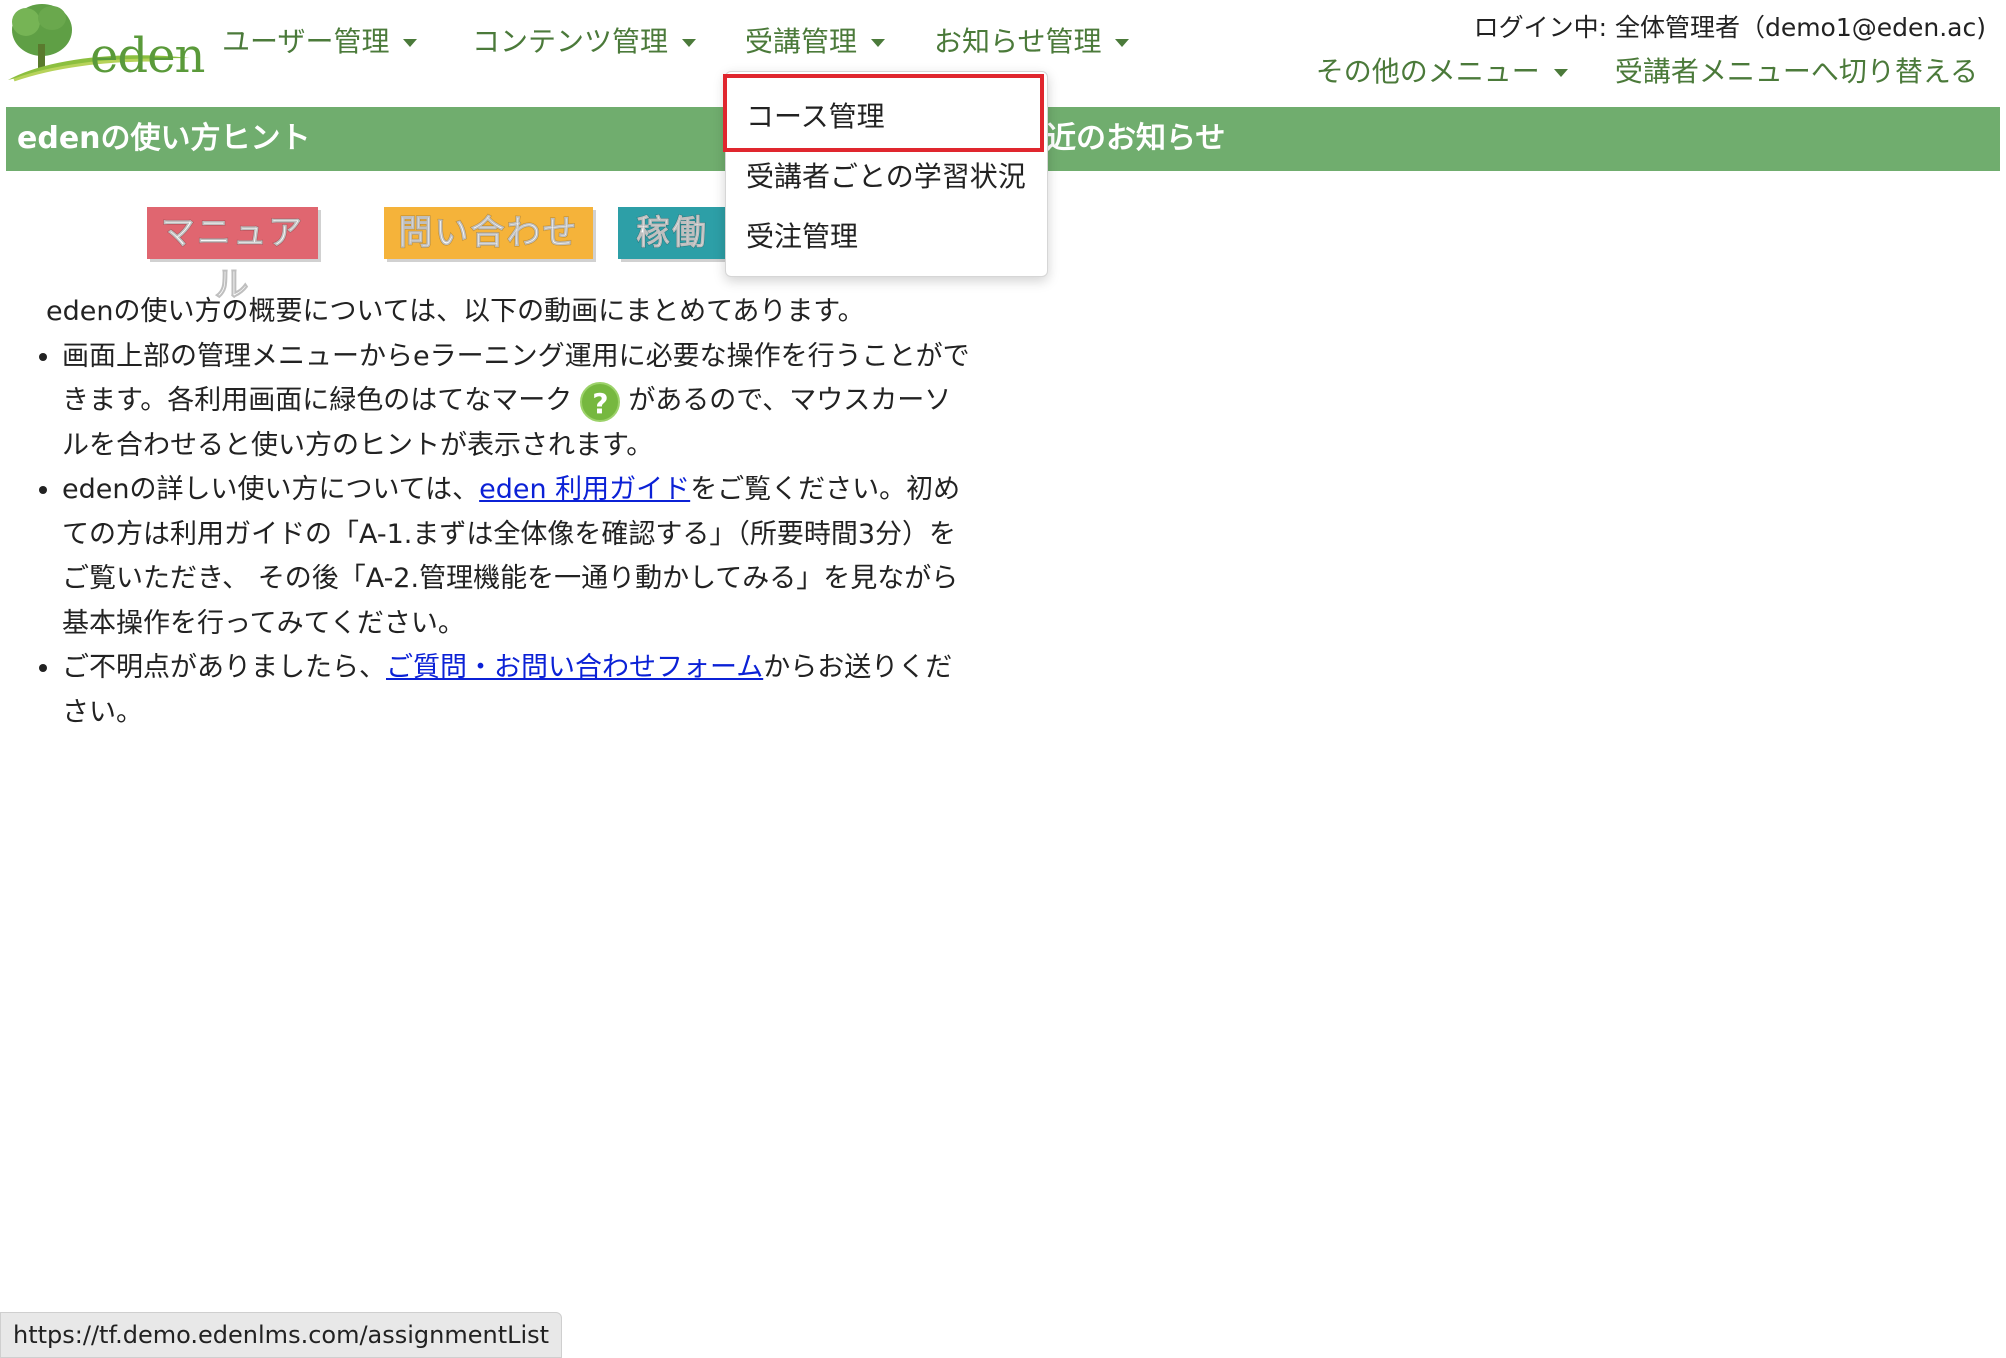 The height and width of the screenshot is (1358, 2006). Describe the element at coordinates (1136, 138) in the screenshot. I see `news-section-title: 近のお知らせ` at that location.